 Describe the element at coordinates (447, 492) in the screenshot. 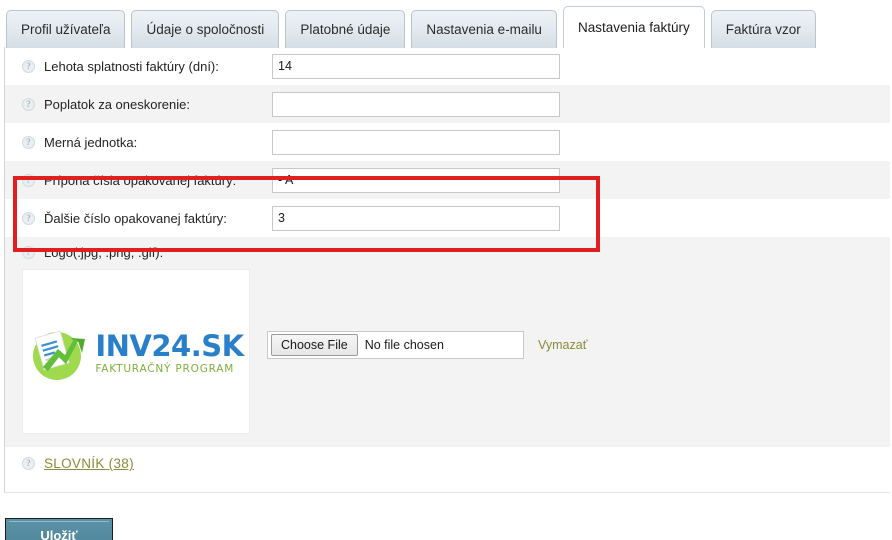

I see `panel-divider` at that location.